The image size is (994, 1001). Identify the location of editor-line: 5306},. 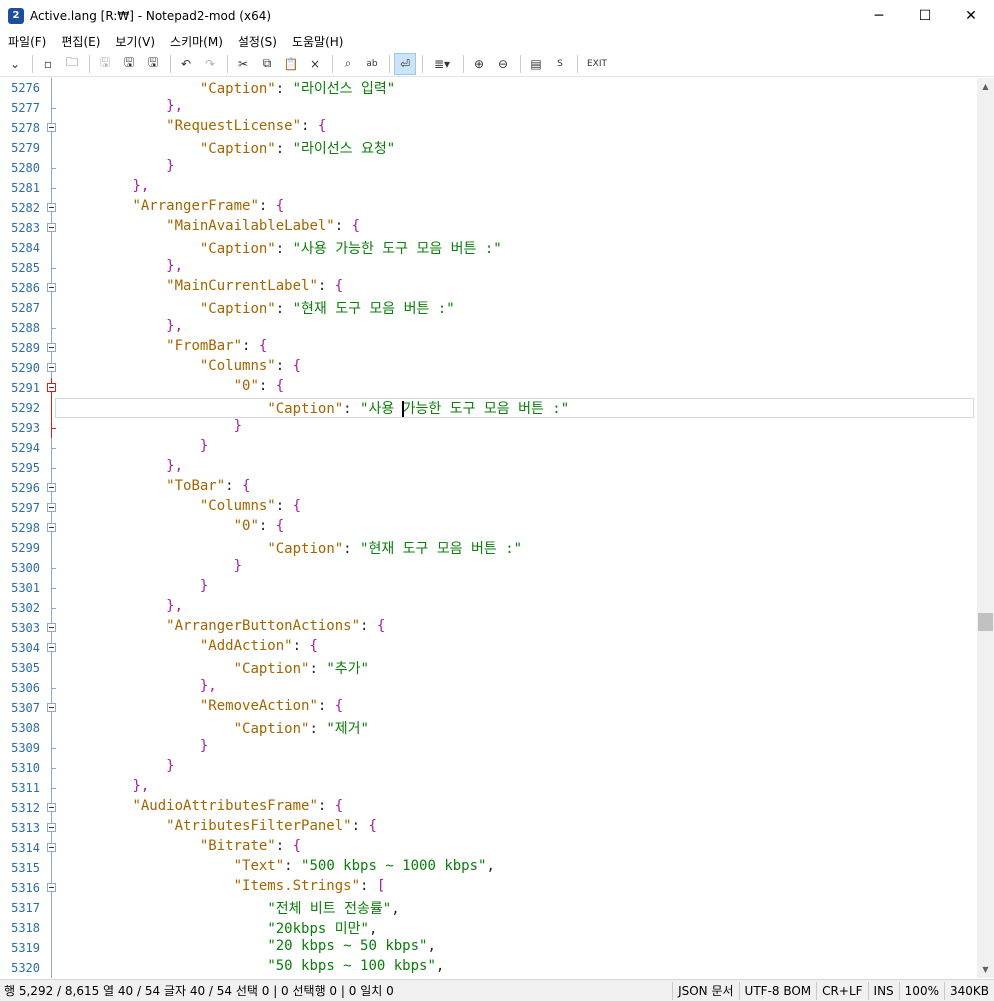
(488, 688).